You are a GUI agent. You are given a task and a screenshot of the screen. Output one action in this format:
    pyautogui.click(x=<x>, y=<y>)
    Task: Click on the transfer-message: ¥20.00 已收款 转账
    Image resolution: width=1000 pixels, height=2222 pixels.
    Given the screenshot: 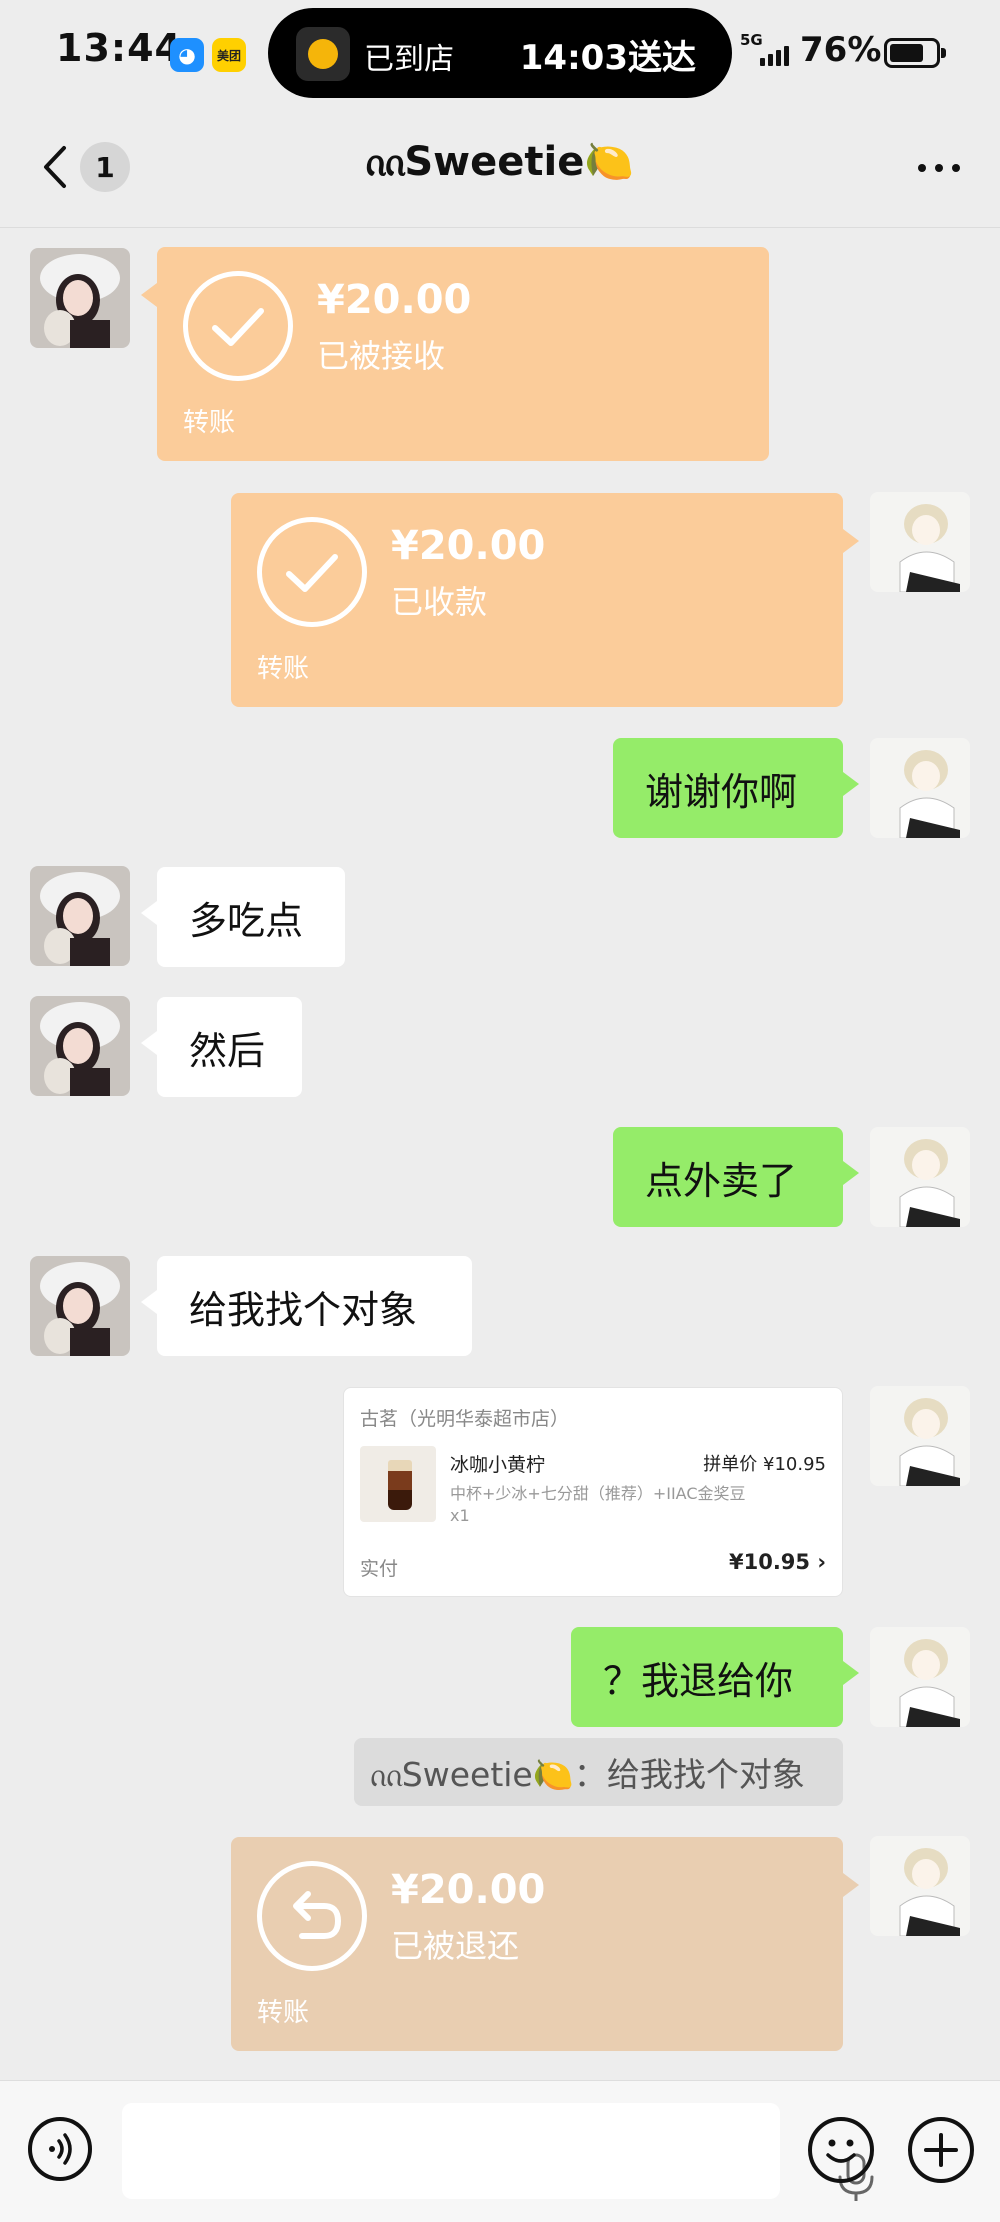 What is the action you would take?
    pyautogui.click(x=545, y=600)
    